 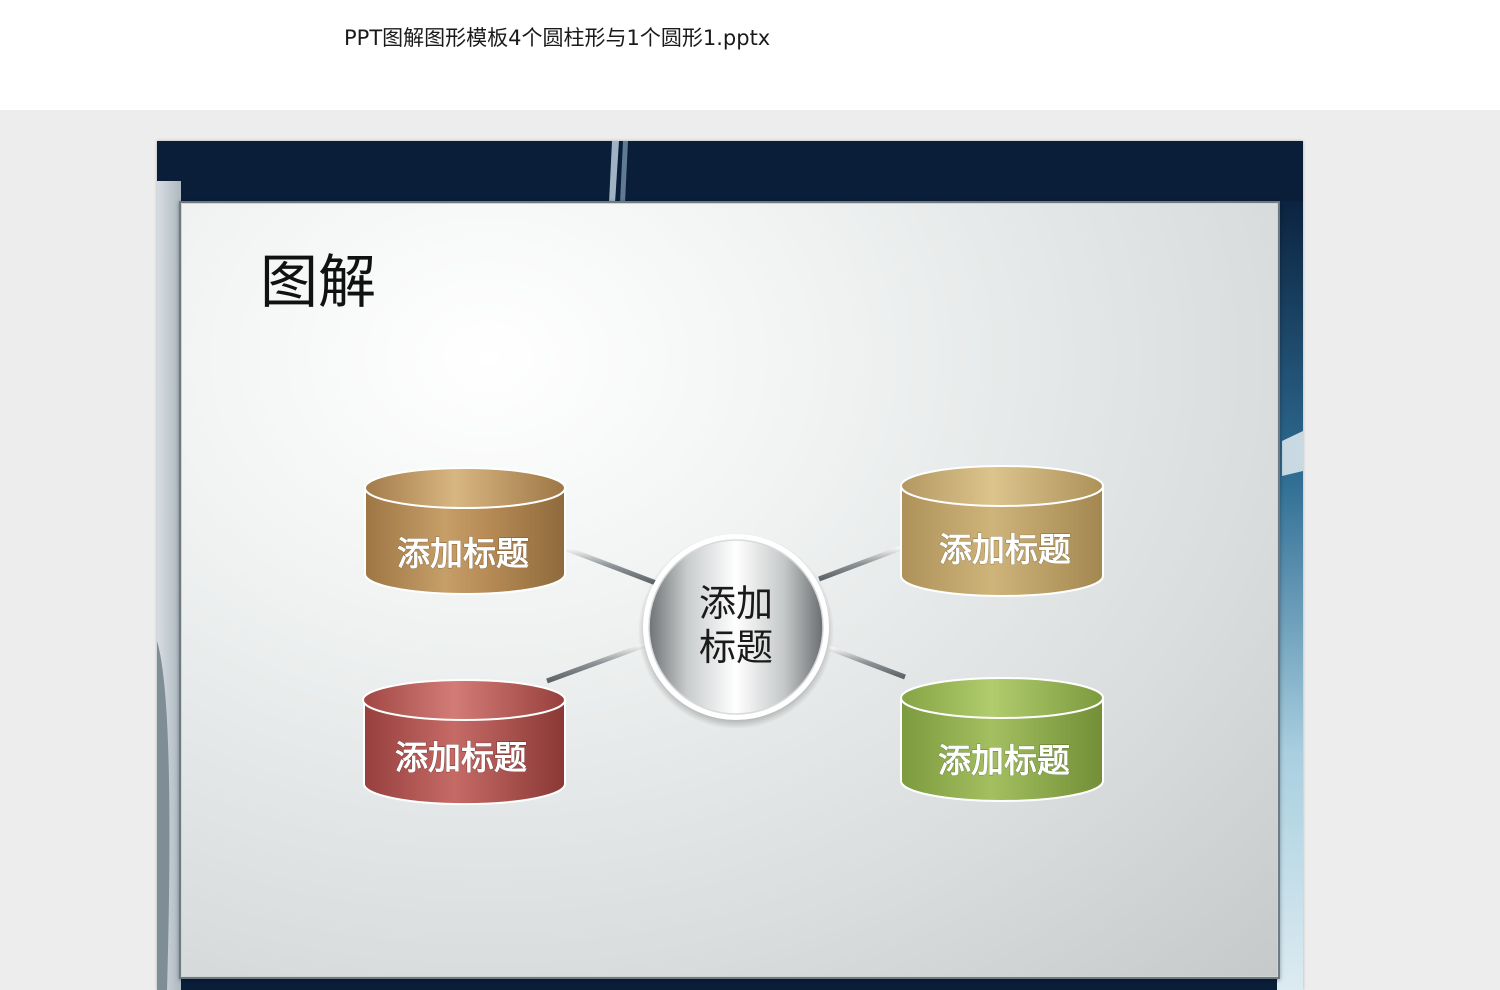 I want to click on file-header: PPT图解图形模板4个圆柱形与1个圆形1.pptx, so click(x=750, y=55).